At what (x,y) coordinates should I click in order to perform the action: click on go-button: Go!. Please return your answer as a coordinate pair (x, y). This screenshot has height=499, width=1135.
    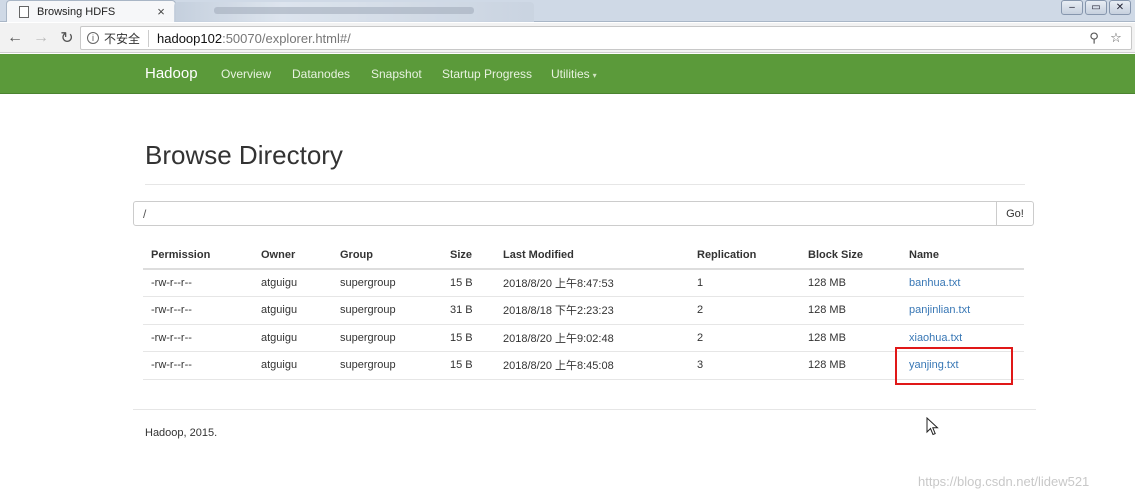
    Looking at the image, I should click on (1015, 213).